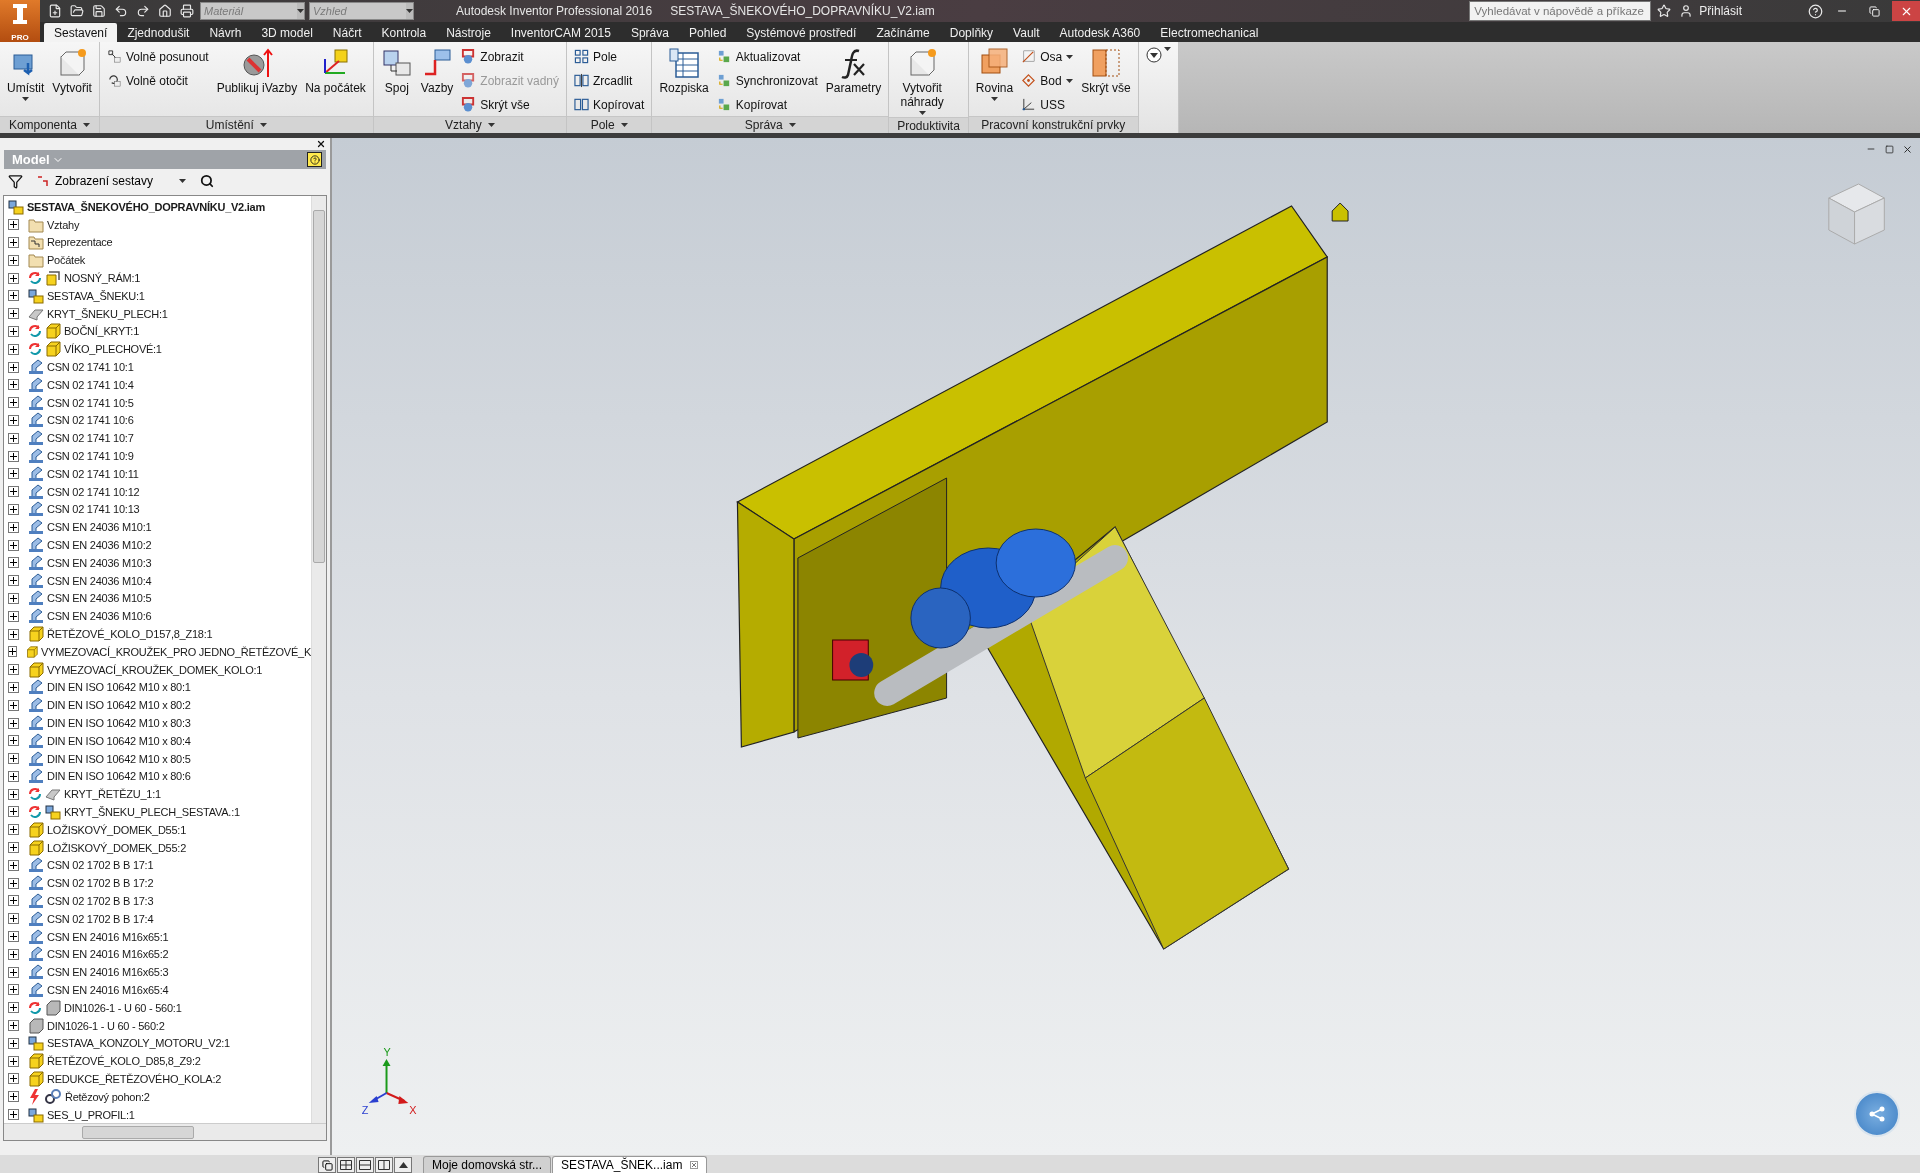 The width and height of the screenshot is (1920, 1173). What do you see at coordinates (159, 776) in the screenshot?
I see `tree-item: DIN EN ISO 10642 M10 x 80:6` at bounding box center [159, 776].